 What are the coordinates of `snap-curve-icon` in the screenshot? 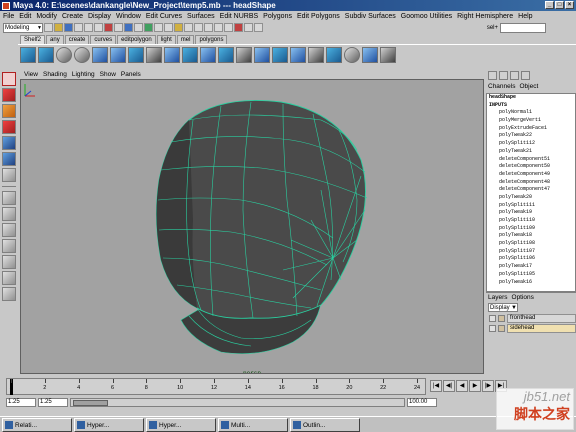 It's located at (198, 27).